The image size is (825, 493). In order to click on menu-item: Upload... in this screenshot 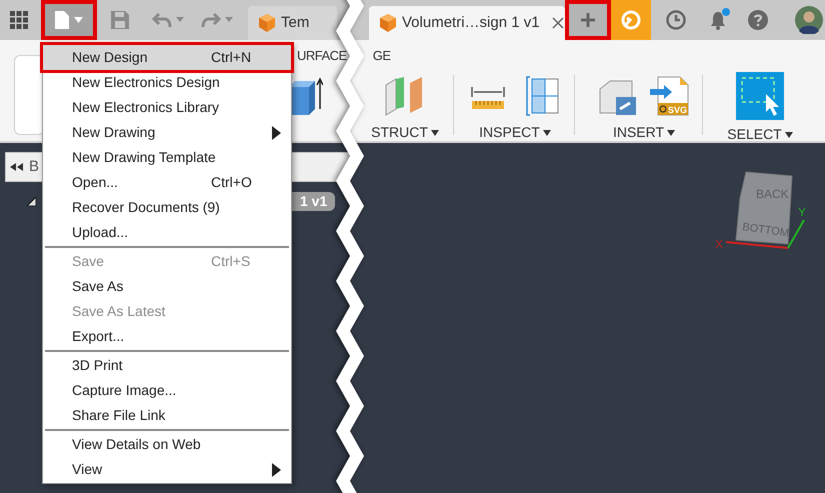, I will do `click(167, 232)`.